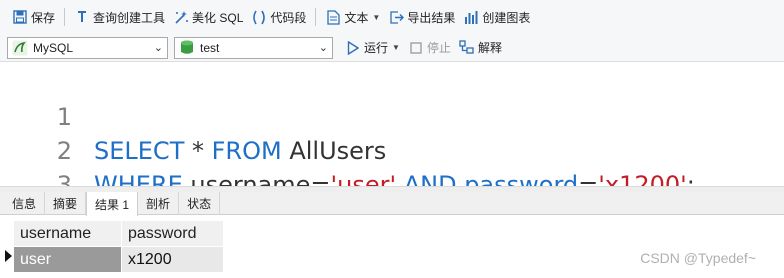 Image resolution: width=784 pixels, height=278 pixels. I want to click on column-header-username: username, so click(68, 233).